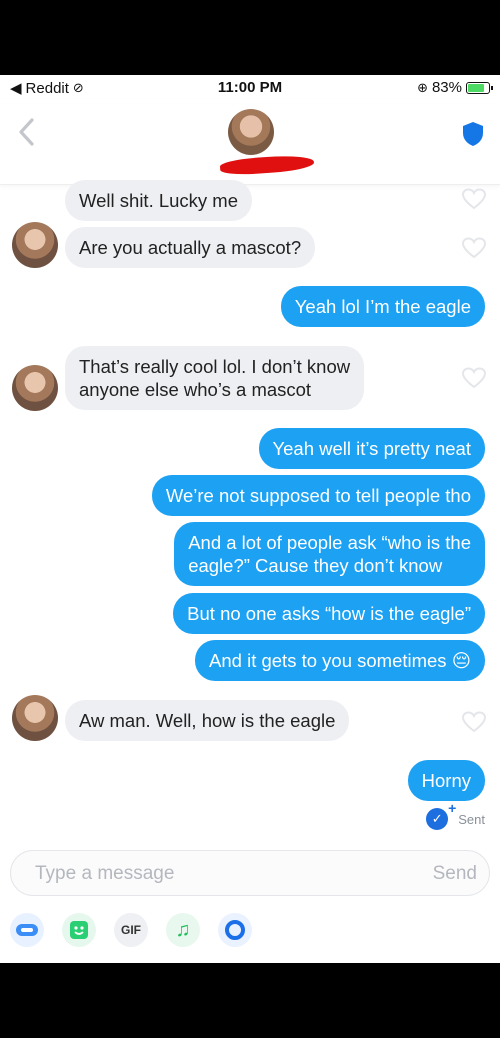  I want to click on battery-fill, so click(476, 87).